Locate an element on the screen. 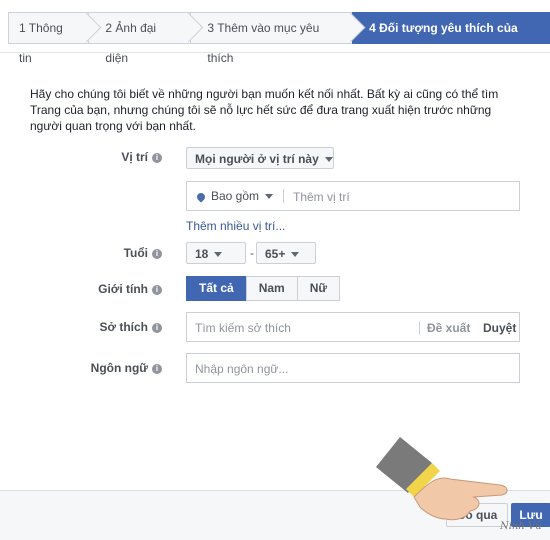 This screenshot has height=540, width=550. step-label: 3 Thêm vào mục yêu thích is located at coordinates (263, 43).